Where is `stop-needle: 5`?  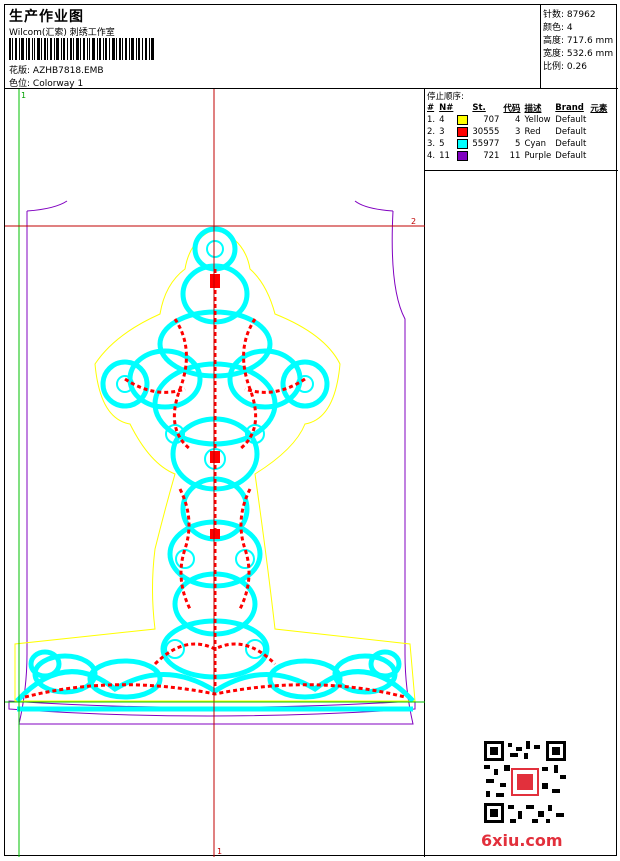 stop-needle: 5 is located at coordinates (442, 144).